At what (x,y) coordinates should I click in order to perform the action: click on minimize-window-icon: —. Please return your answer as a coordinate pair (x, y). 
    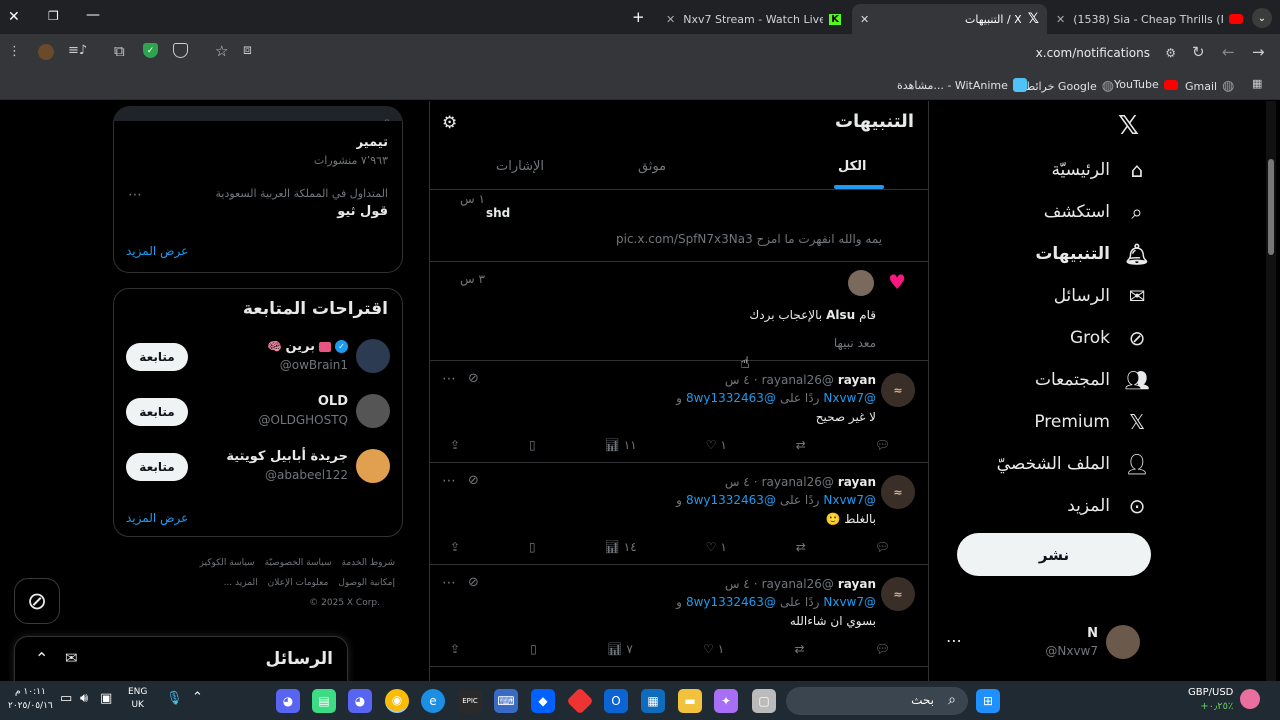
    Looking at the image, I should click on (93, 15).